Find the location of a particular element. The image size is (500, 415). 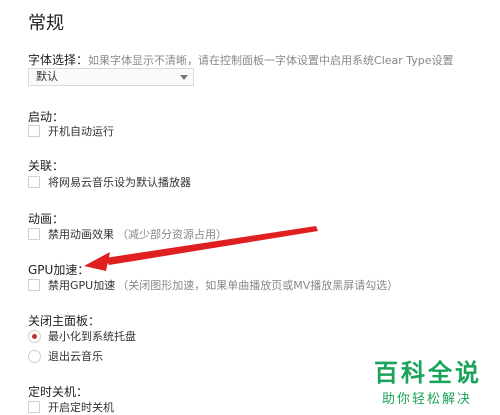

watermark: 百科全说 助你轻松解决 is located at coordinates (437, 381).